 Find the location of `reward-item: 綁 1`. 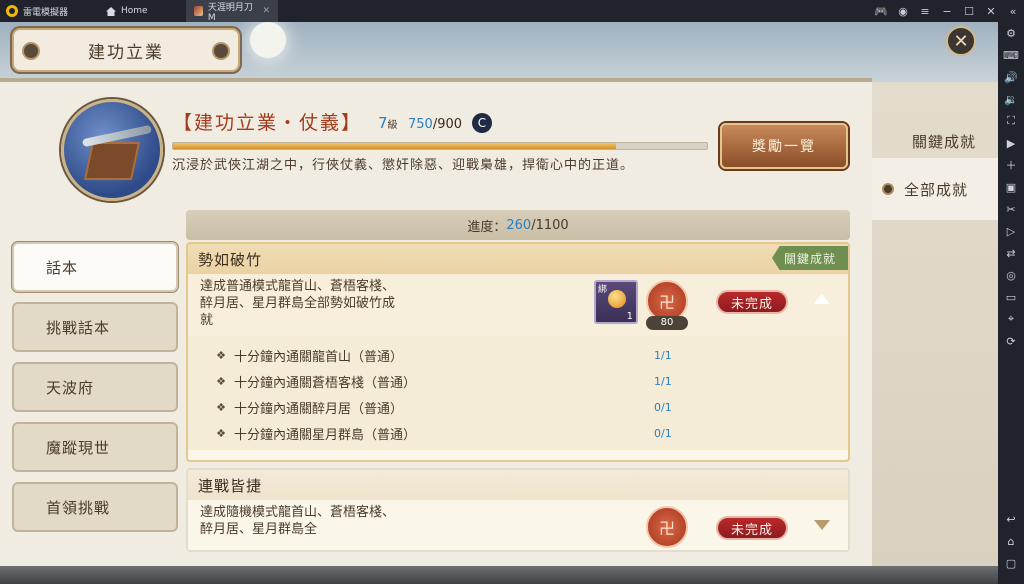

reward-item: 綁 1 is located at coordinates (616, 302).